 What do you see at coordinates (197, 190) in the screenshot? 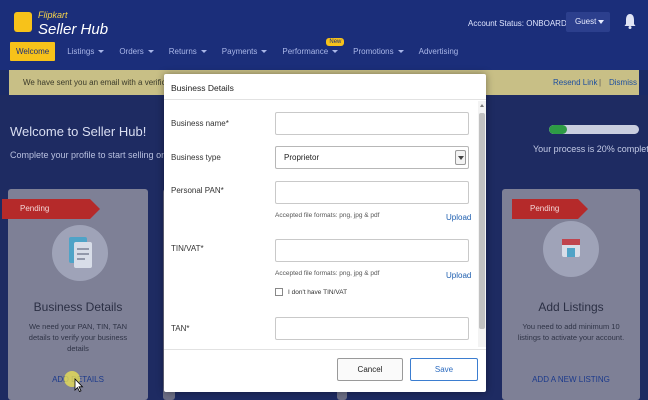
I see `personal-pan-label: Personal PAN*` at bounding box center [197, 190].